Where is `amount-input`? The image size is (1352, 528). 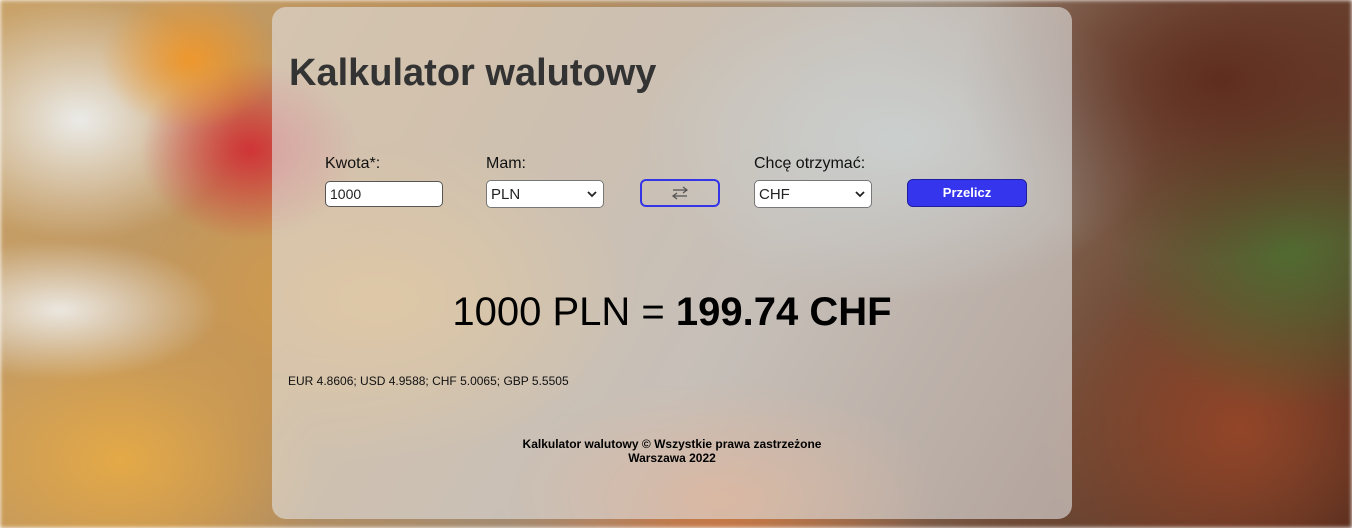
amount-input is located at coordinates (384, 194).